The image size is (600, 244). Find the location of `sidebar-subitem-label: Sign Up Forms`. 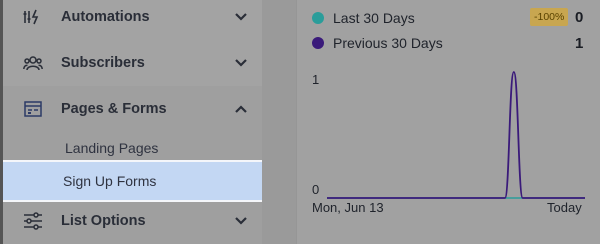

sidebar-subitem-label: Sign Up Forms is located at coordinates (110, 181).